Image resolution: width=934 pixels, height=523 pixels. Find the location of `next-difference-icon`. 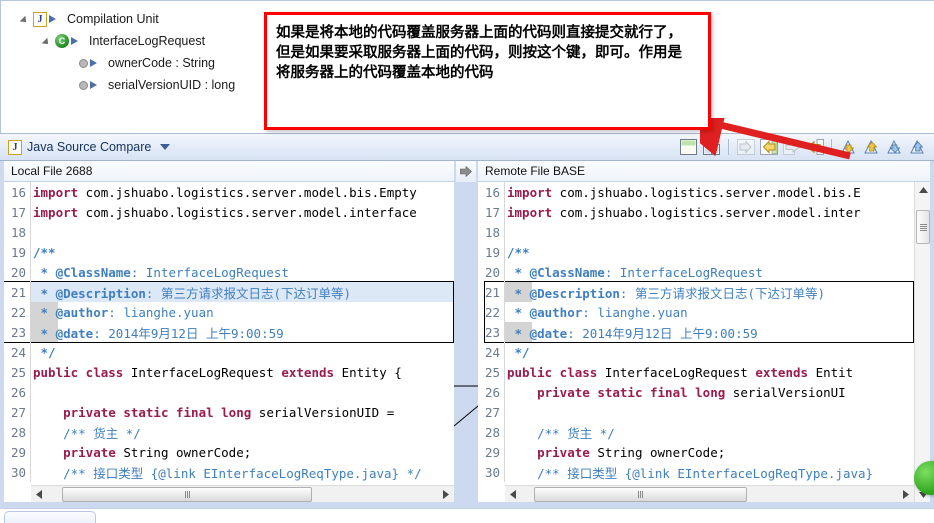

next-difference-icon is located at coordinates (848, 147).